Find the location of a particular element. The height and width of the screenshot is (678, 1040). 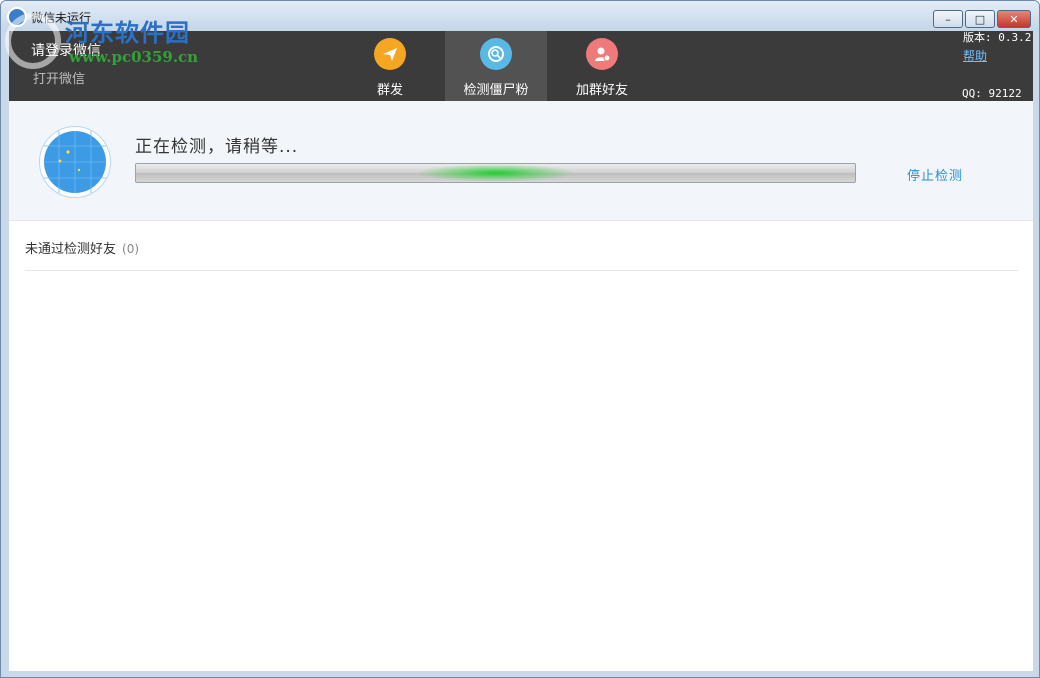

divider is located at coordinates (521, 270).